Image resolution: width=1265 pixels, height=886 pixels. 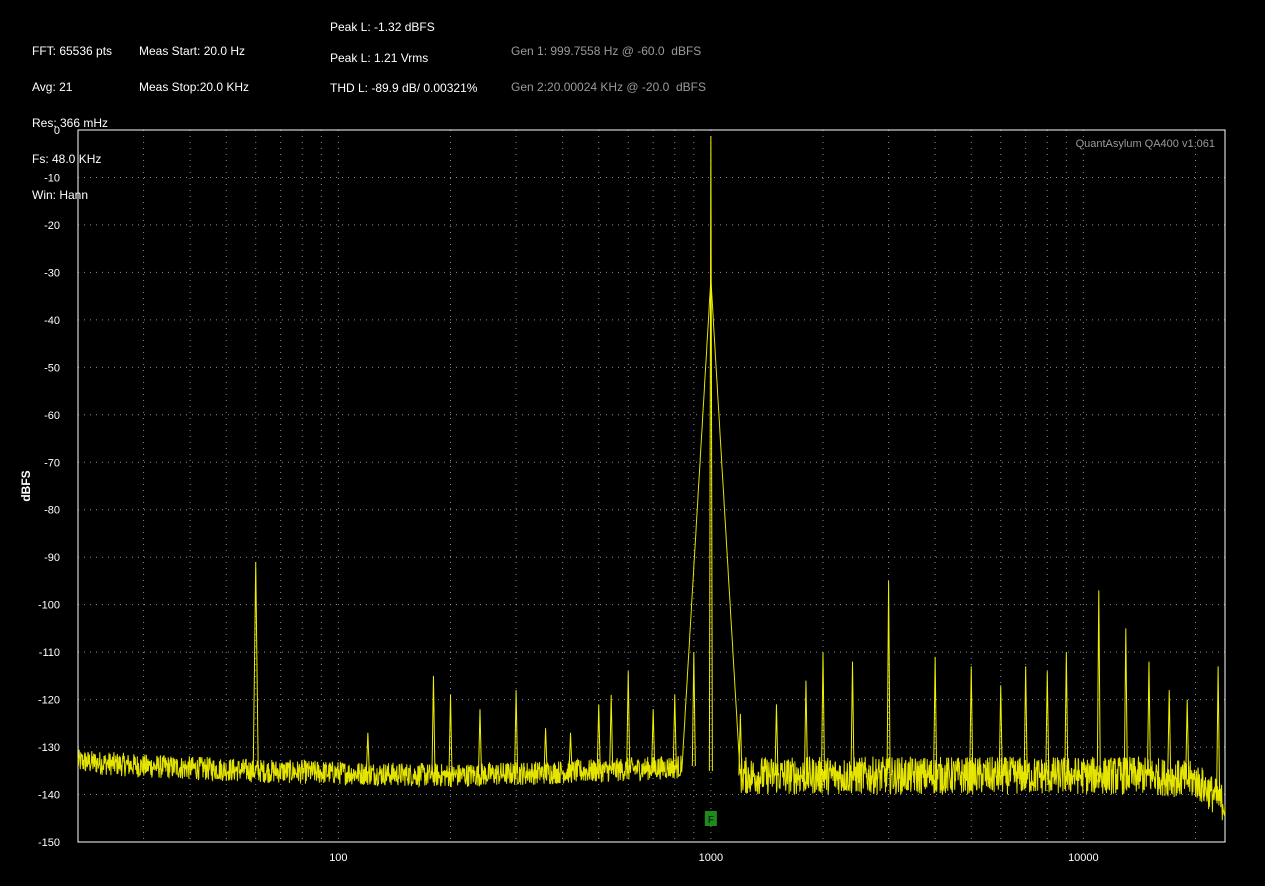 What do you see at coordinates (49, 796) in the screenshot?
I see `y-tick-label: -140` at bounding box center [49, 796].